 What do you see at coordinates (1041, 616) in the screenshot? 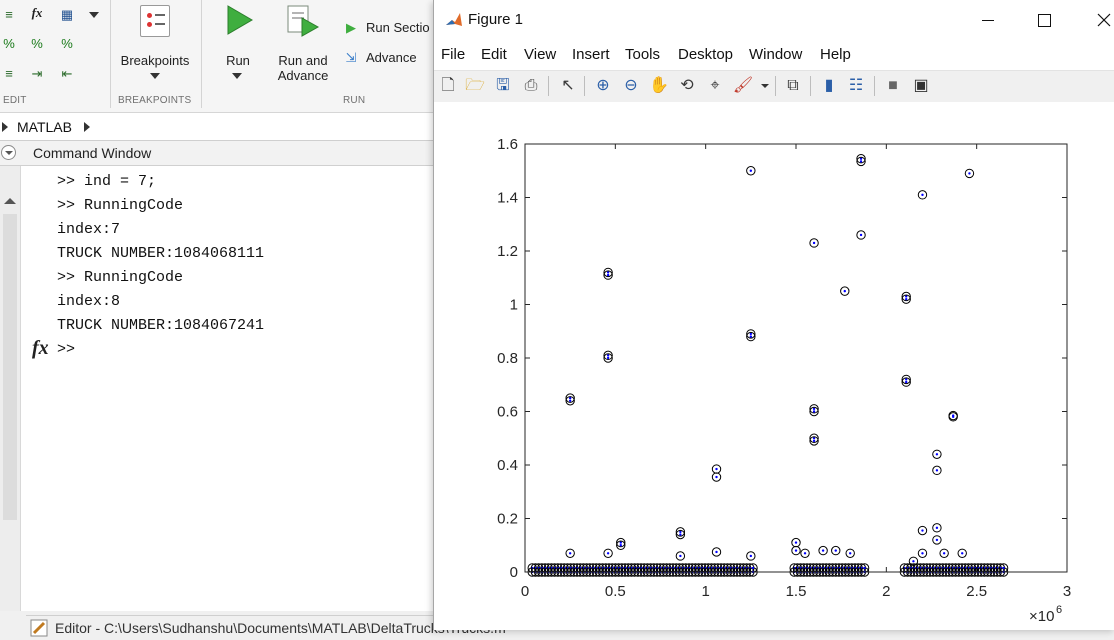
I see `x-axis-multiplier: ×10` at bounding box center [1041, 616].